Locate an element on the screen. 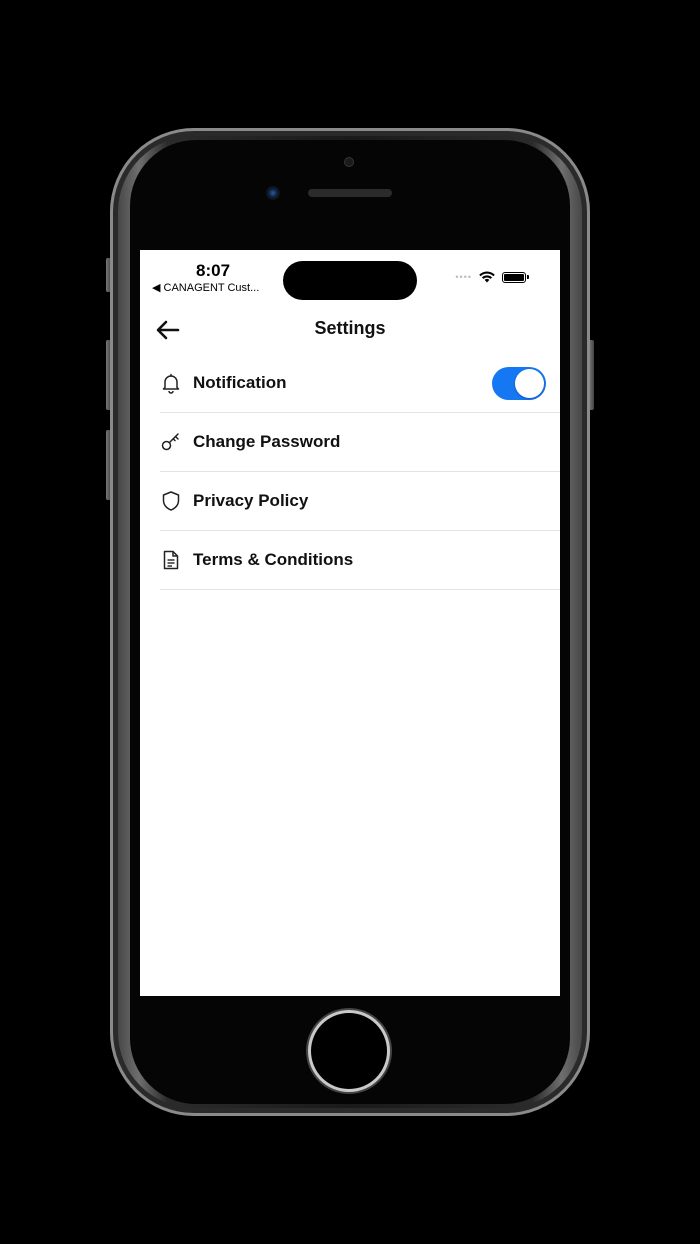 The height and width of the screenshot is (1244, 700). key-icon is located at coordinates (170, 442).